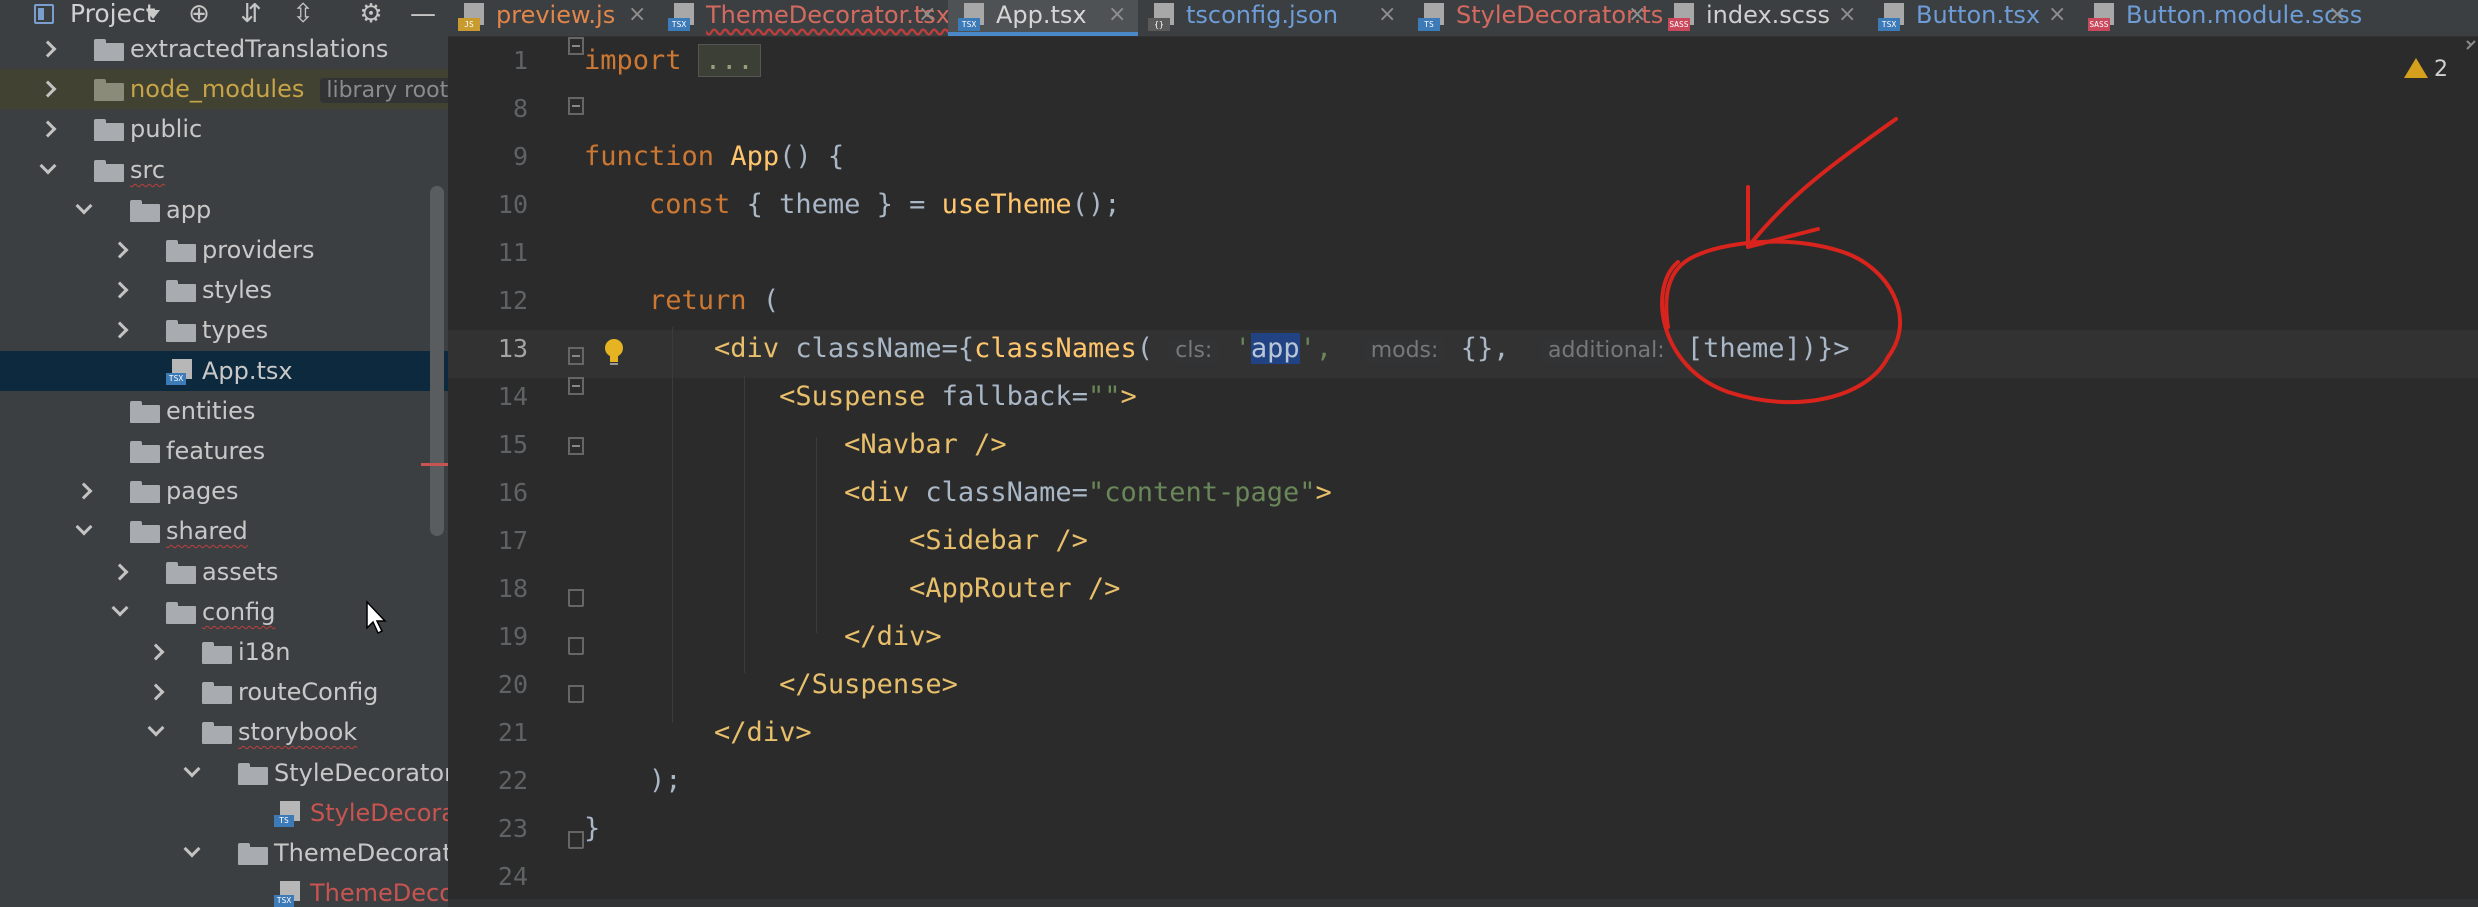  I want to click on project-view-title: Project, so click(113, 15).